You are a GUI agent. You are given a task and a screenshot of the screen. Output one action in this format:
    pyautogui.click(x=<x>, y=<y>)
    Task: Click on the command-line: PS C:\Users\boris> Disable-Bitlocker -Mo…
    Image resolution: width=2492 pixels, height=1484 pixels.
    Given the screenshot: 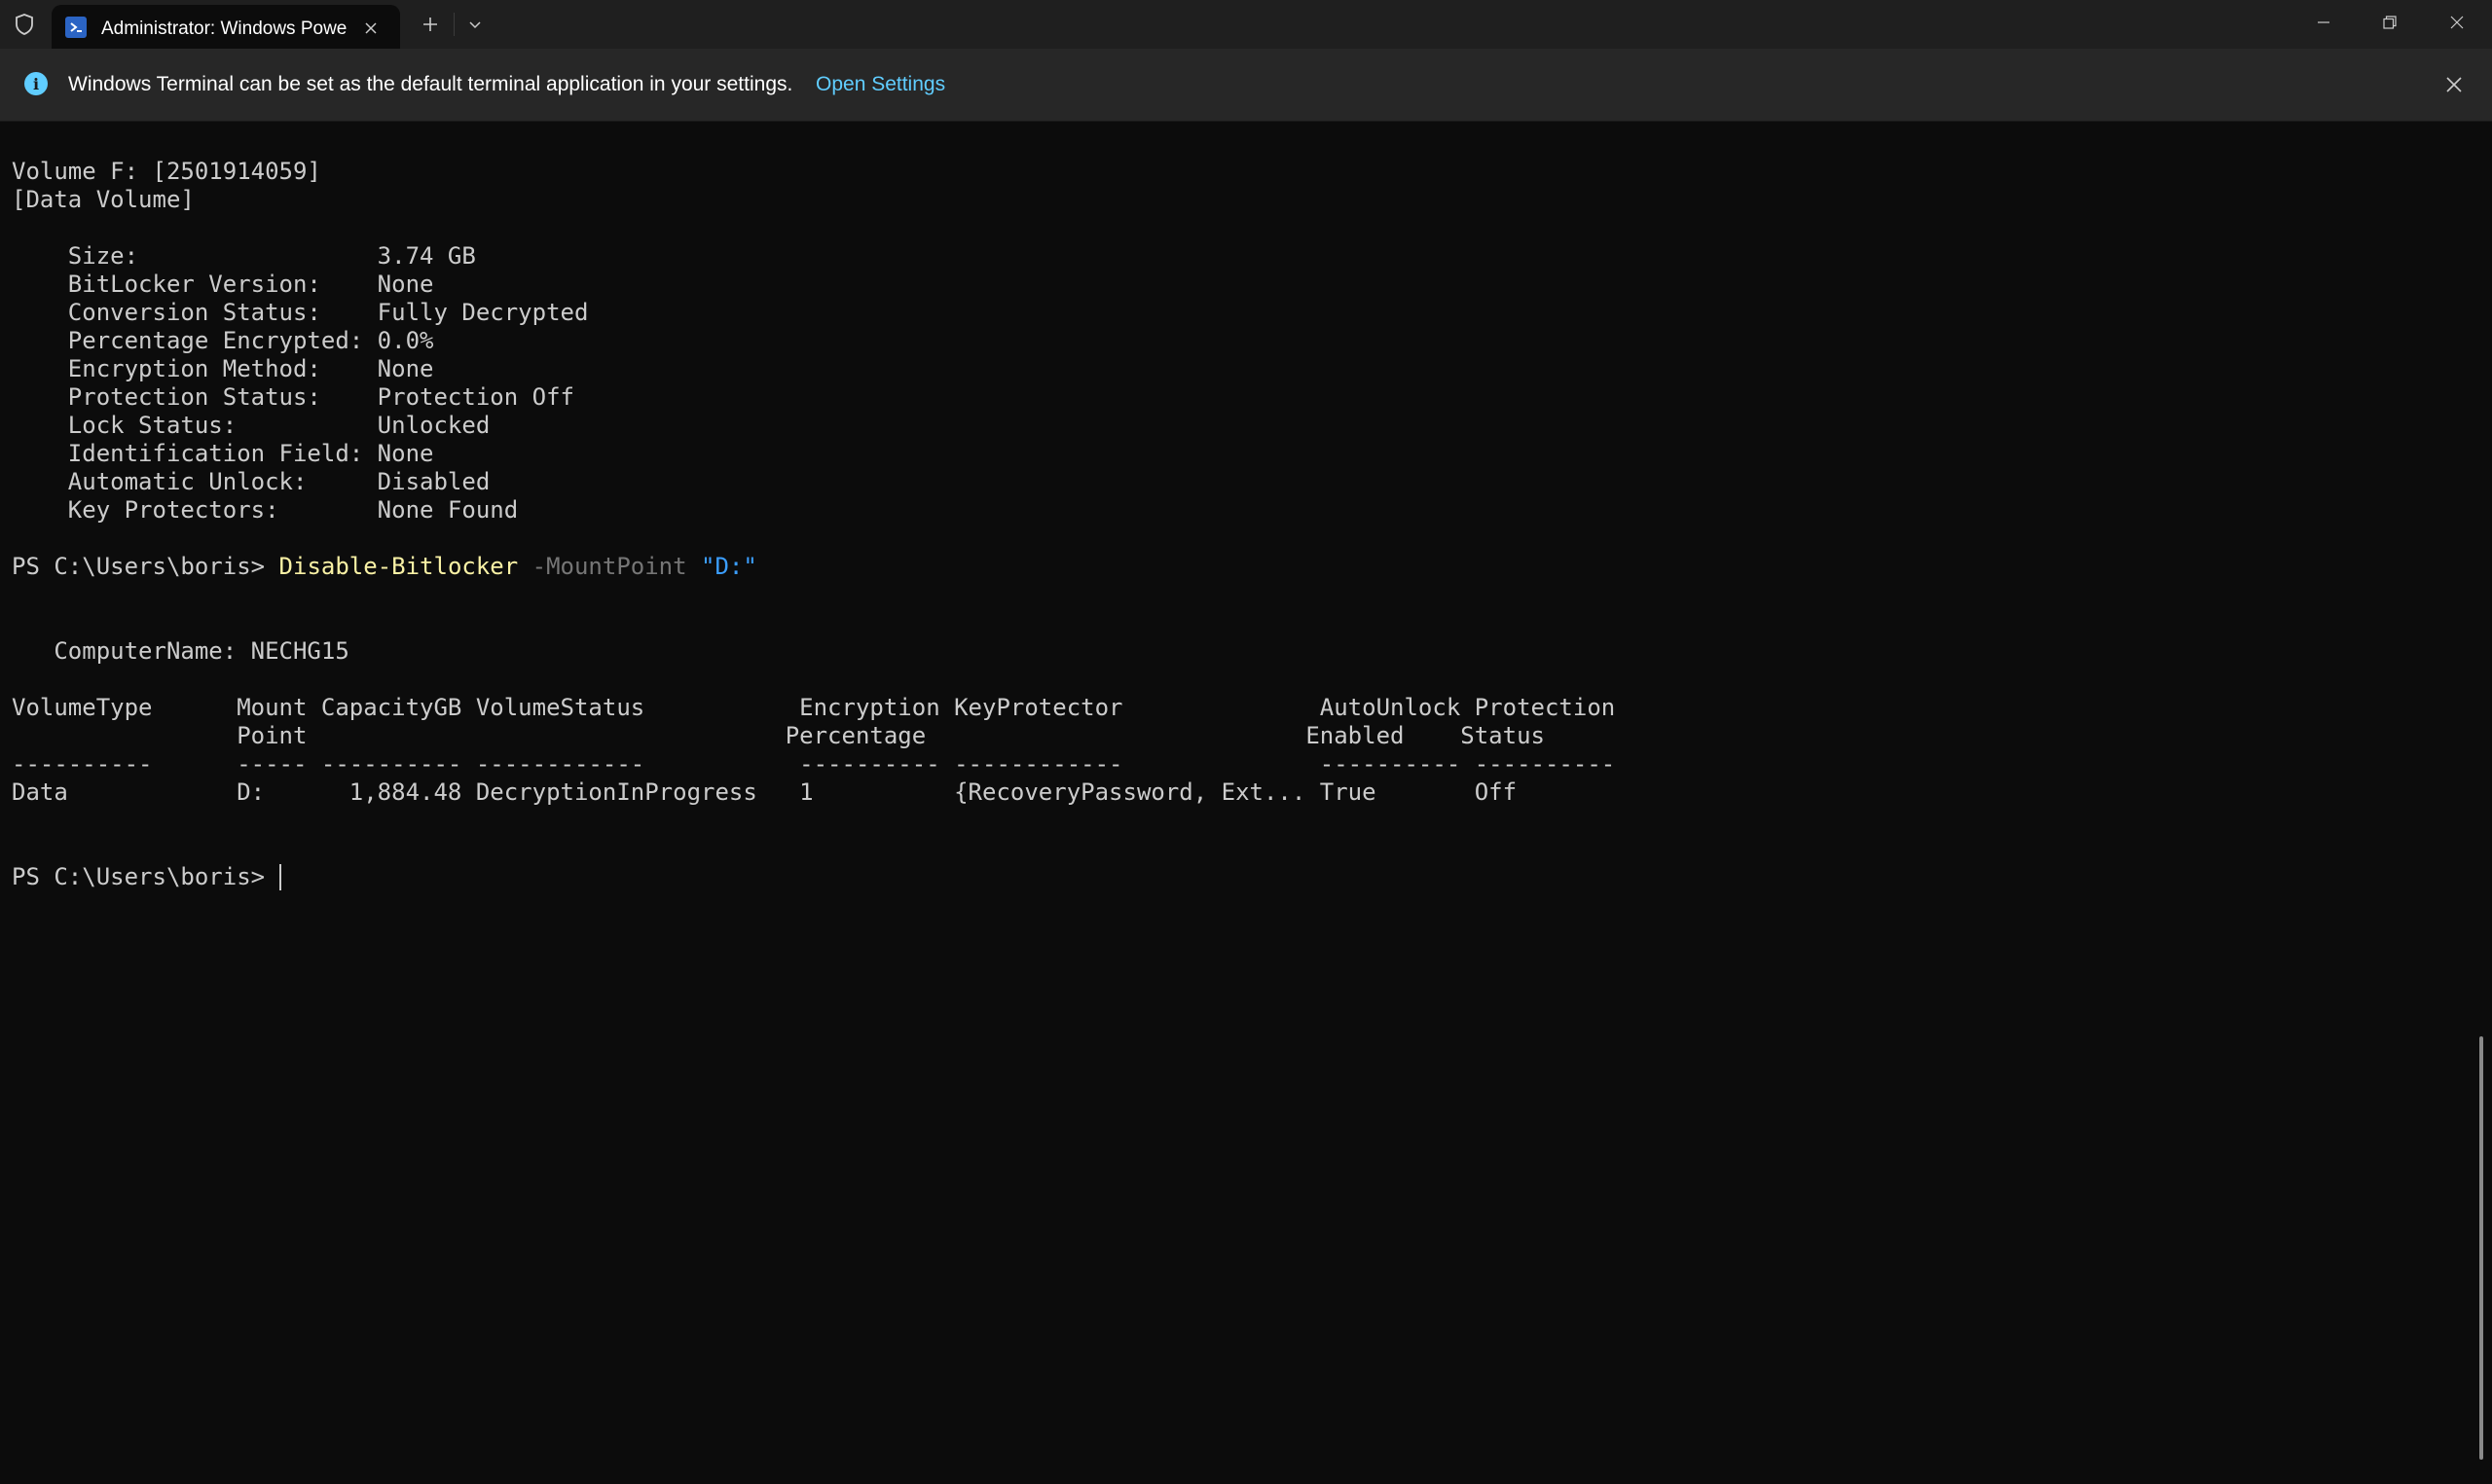 What is the action you would take?
    pyautogui.click(x=1243, y=567)
    